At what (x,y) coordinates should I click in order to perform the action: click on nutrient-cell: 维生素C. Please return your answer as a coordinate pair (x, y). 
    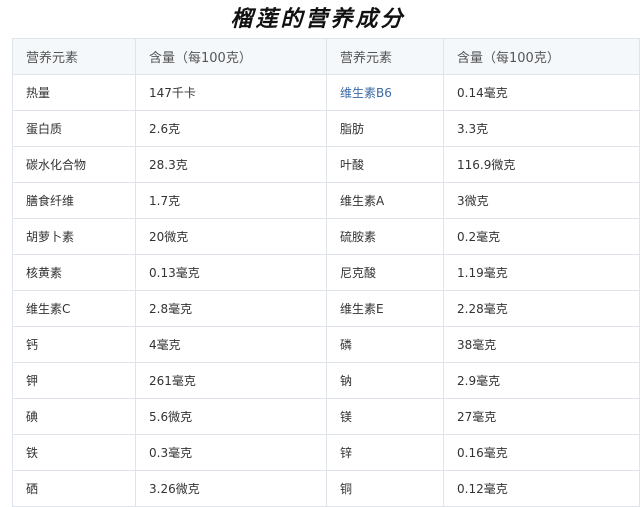
    Looking at the image, I should click on (74, 308).